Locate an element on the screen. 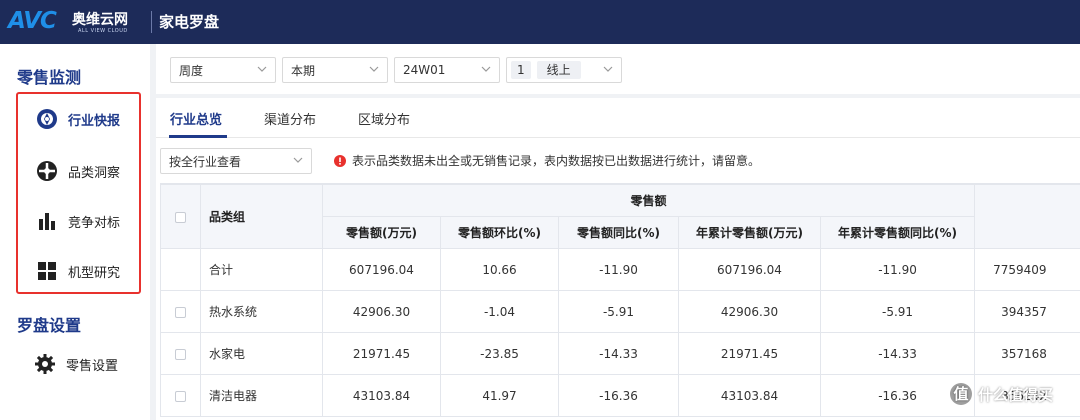  sidebar-item-industry-report: 行业快报 is located at coordinates (80, 119).